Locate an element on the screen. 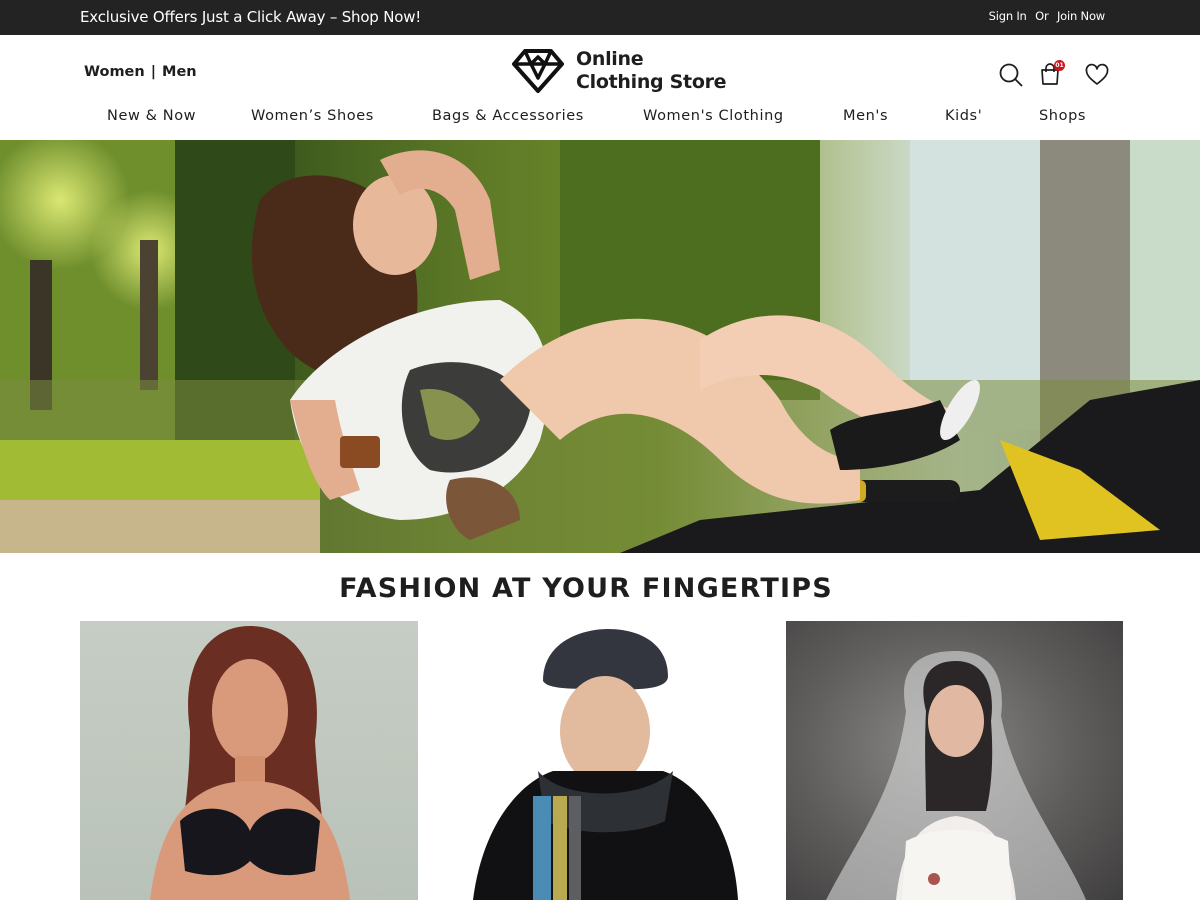 This screenshot has width=1200, height=900. diamond-icon is located at coordinates (538, 71).